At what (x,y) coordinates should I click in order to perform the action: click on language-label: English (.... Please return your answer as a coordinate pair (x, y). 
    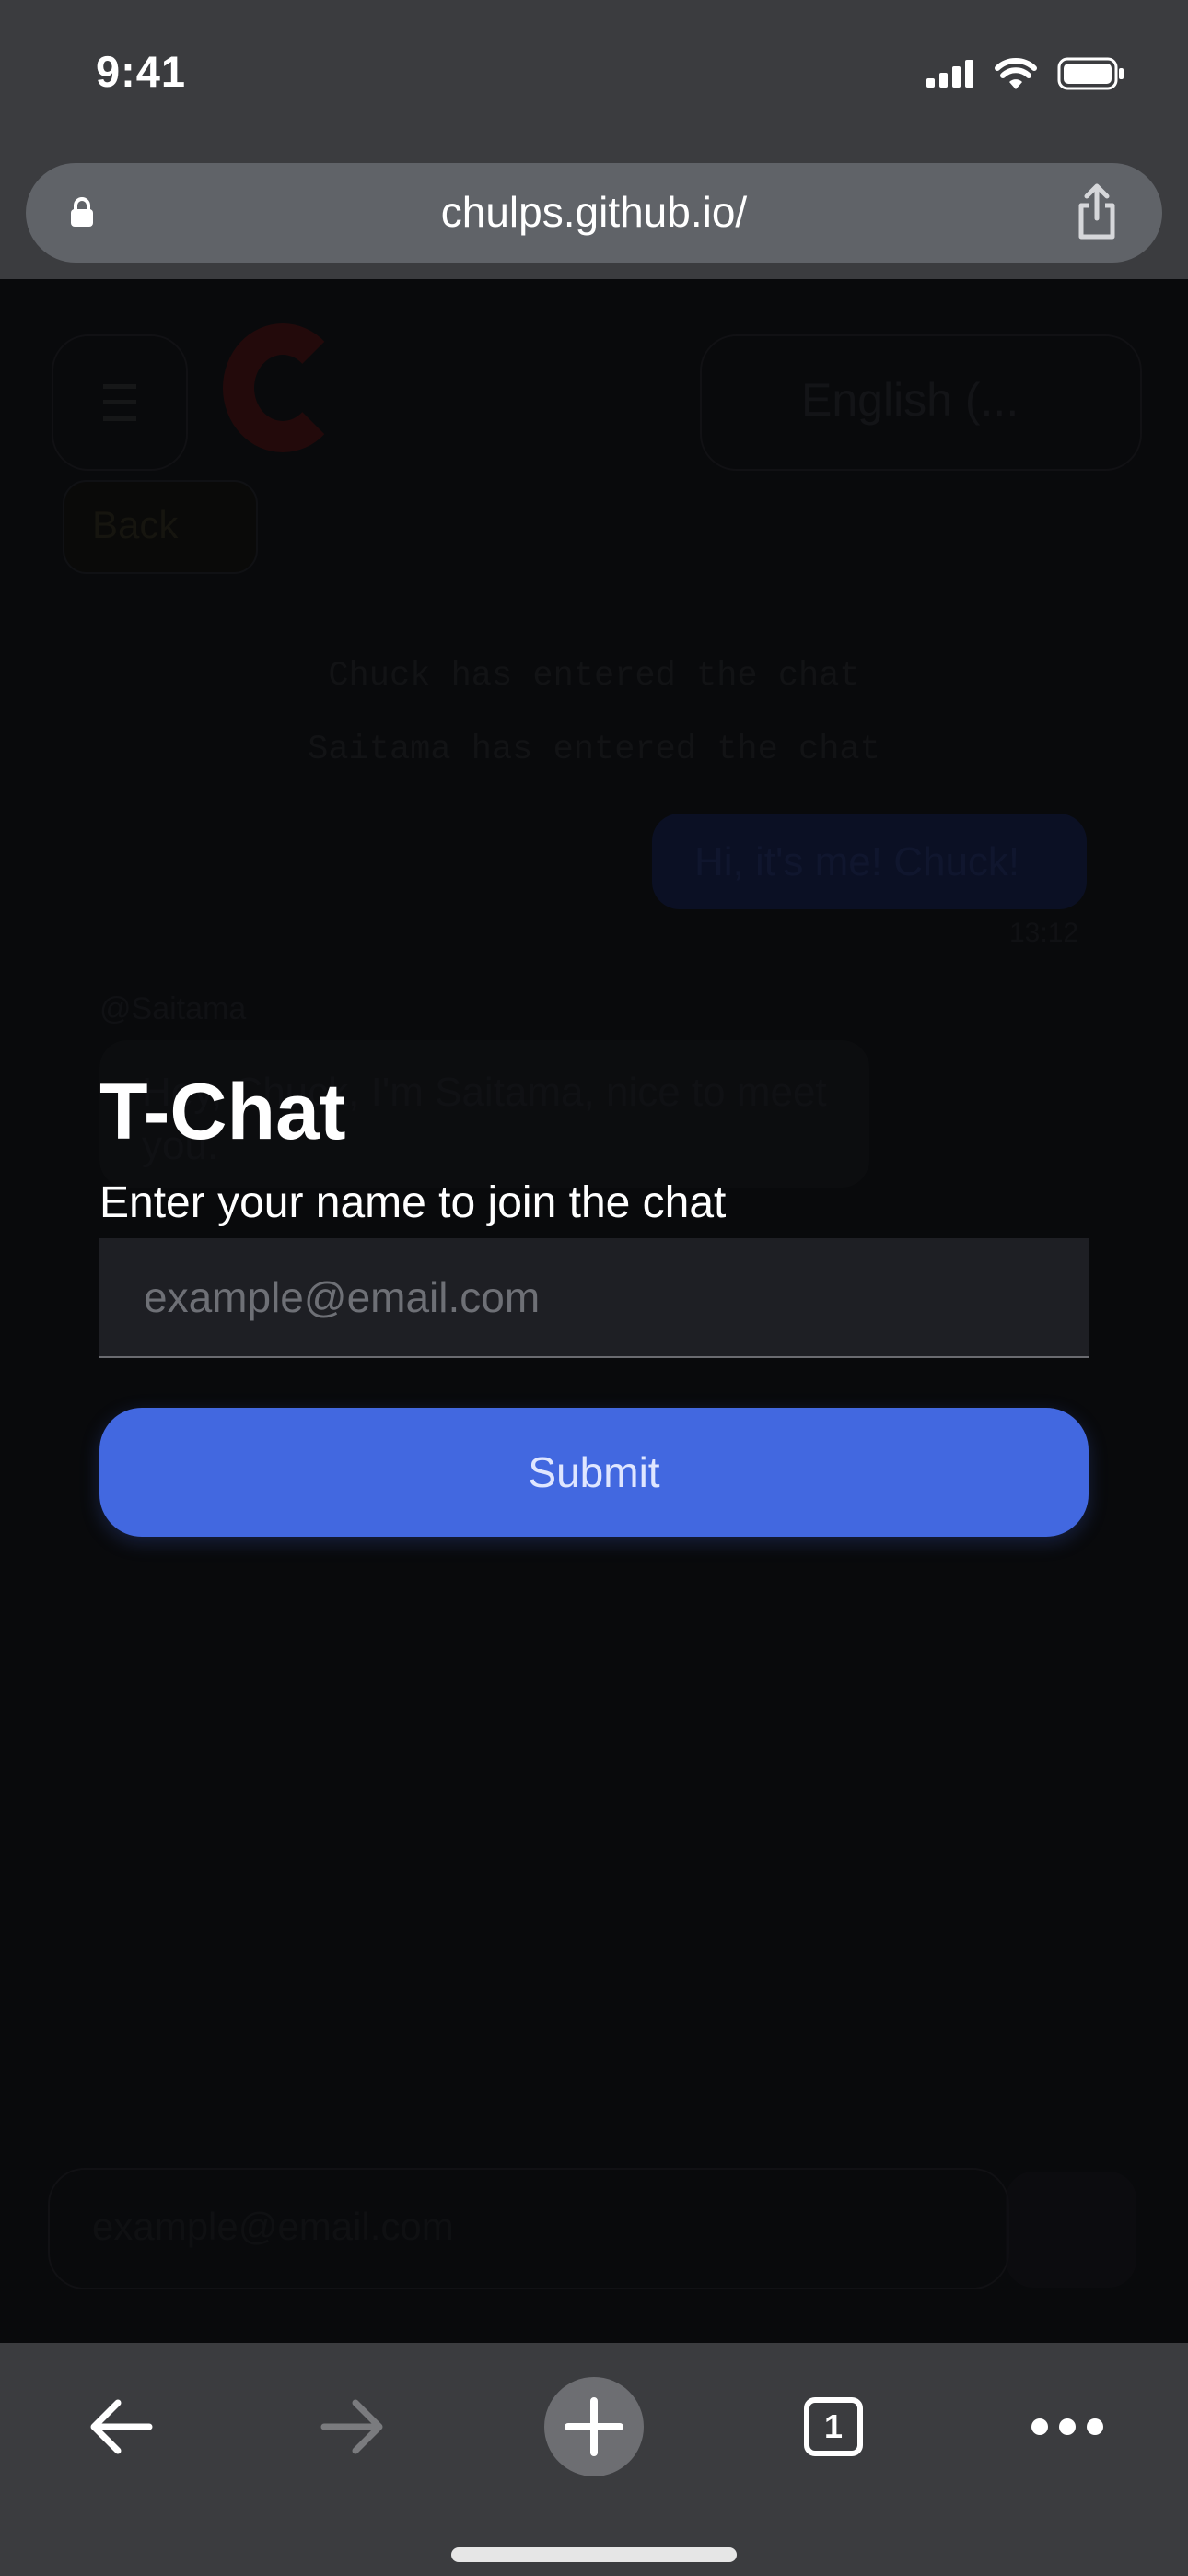
    Looking at the image, I should click on (910, 400).